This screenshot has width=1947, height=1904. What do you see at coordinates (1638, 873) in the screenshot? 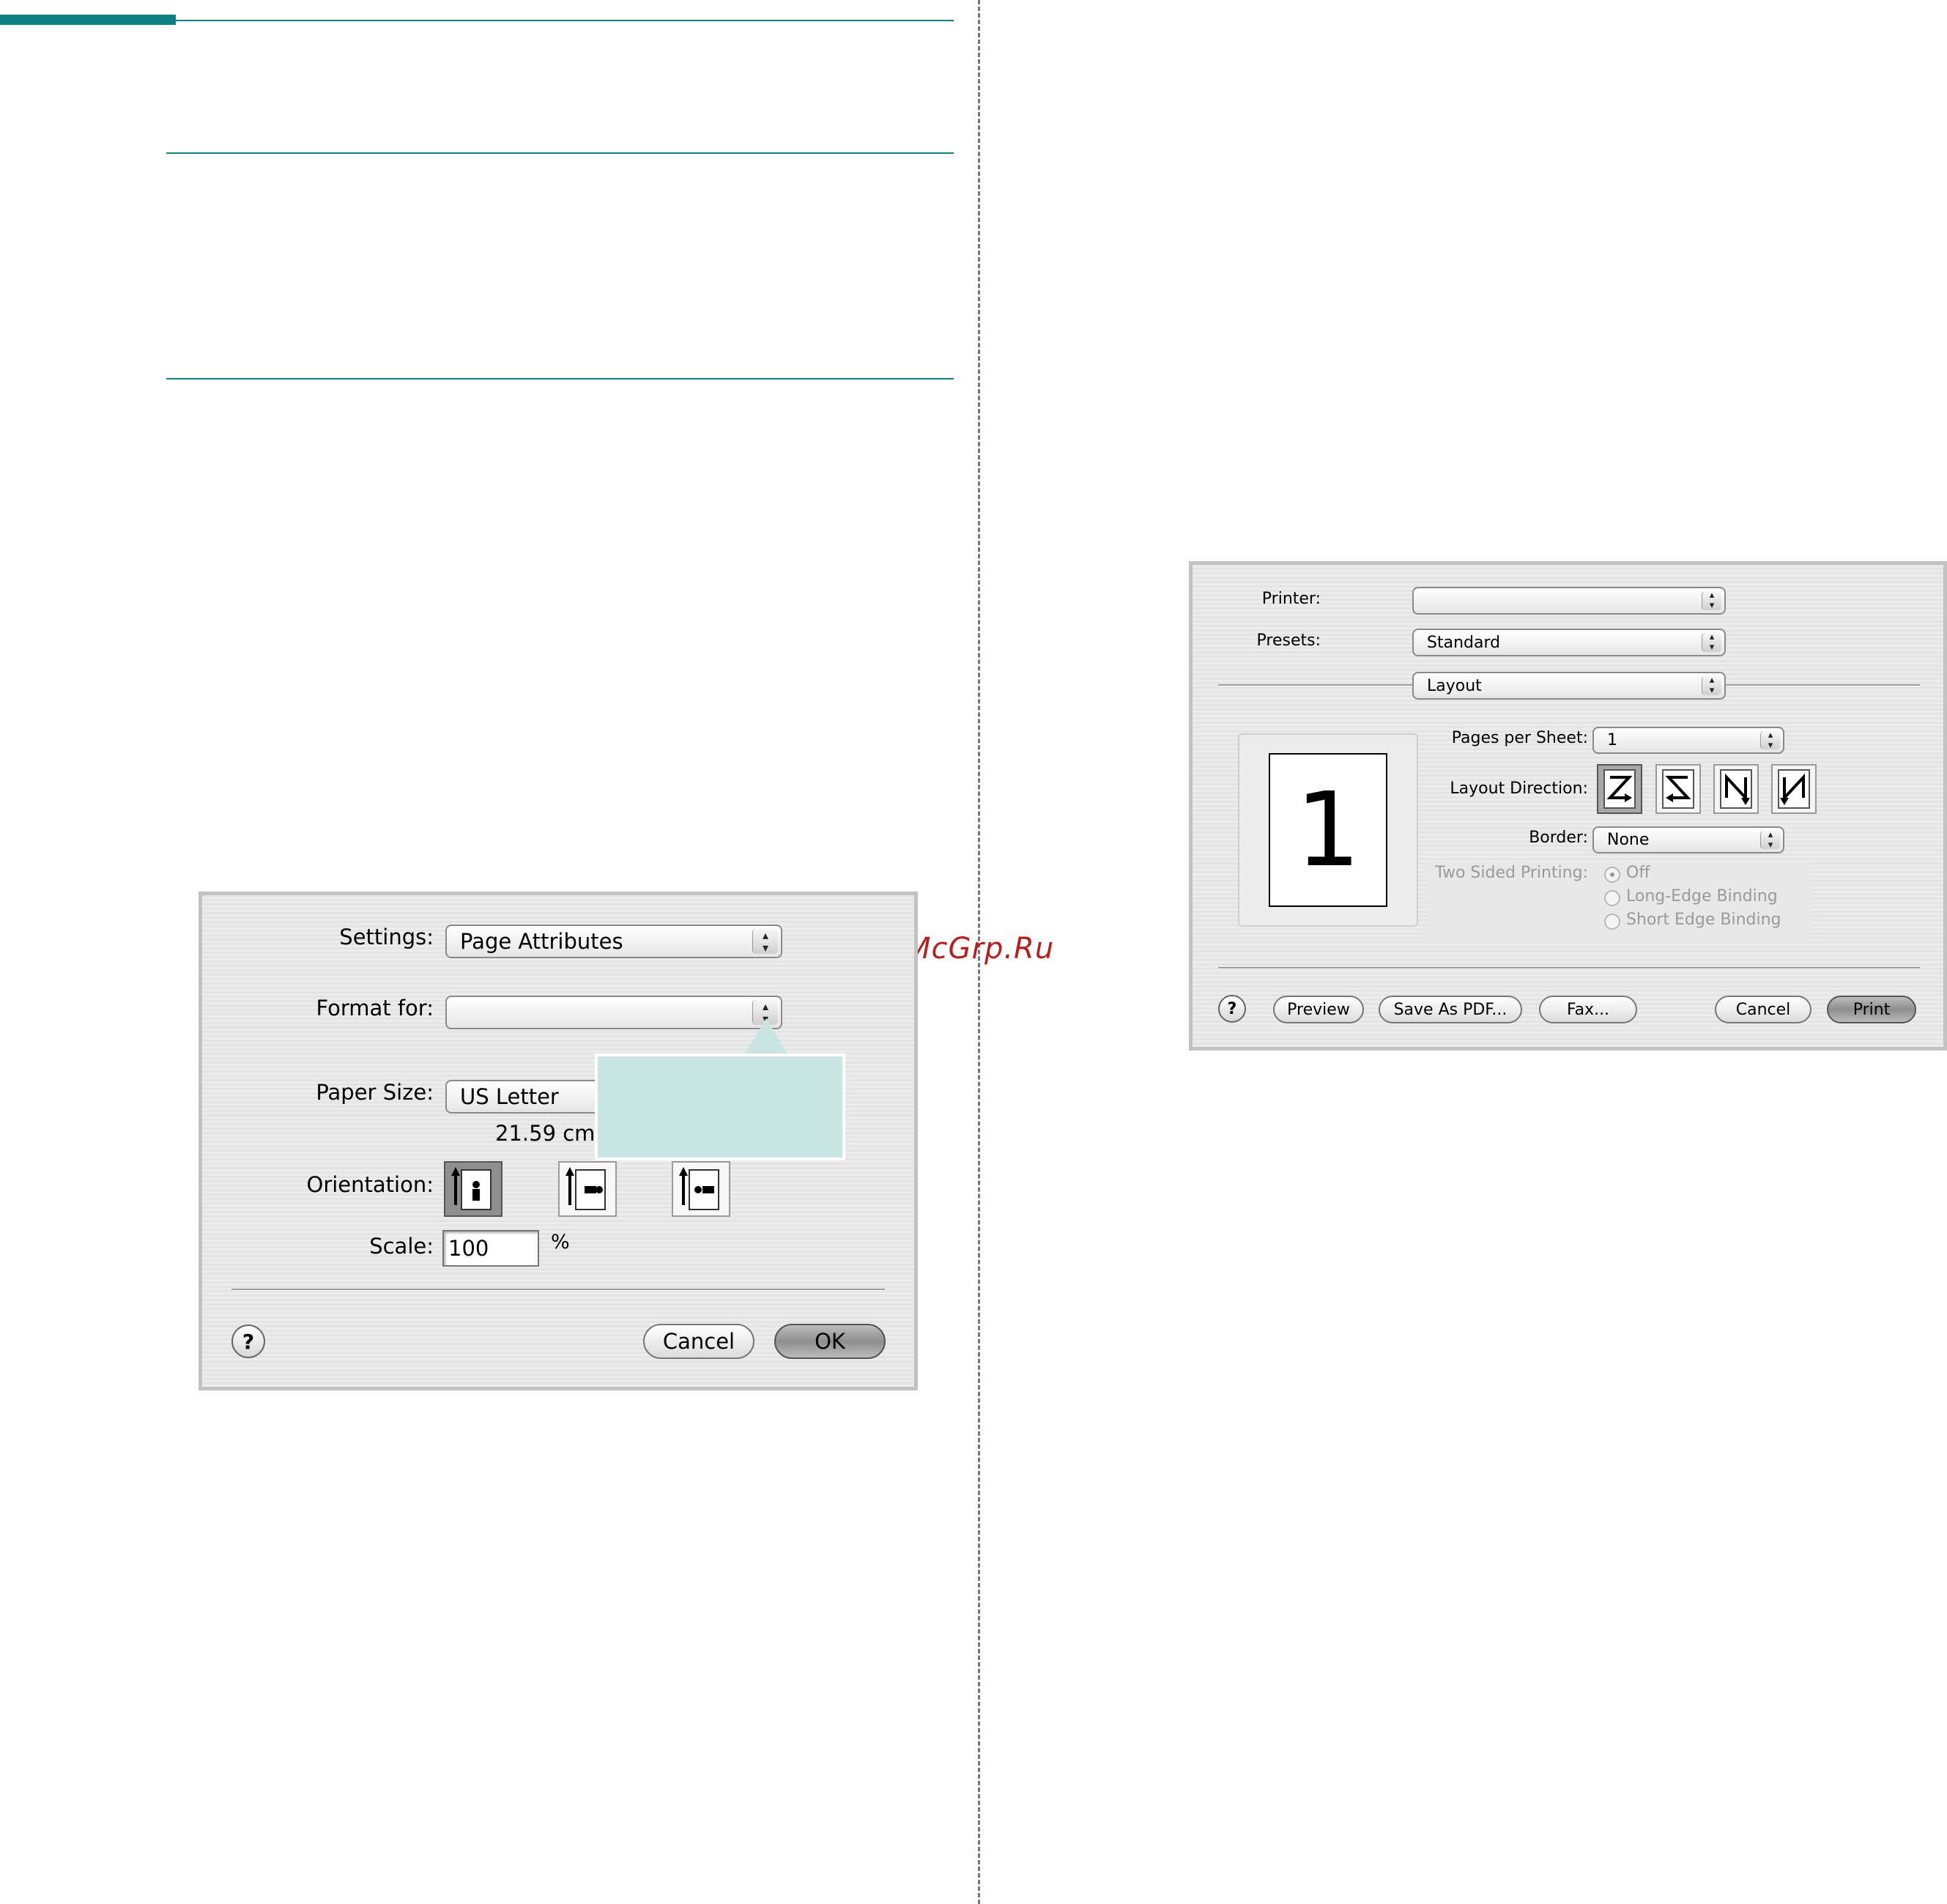
I see `two-sided-off-label: Off` at bounding box center [1638, 873].